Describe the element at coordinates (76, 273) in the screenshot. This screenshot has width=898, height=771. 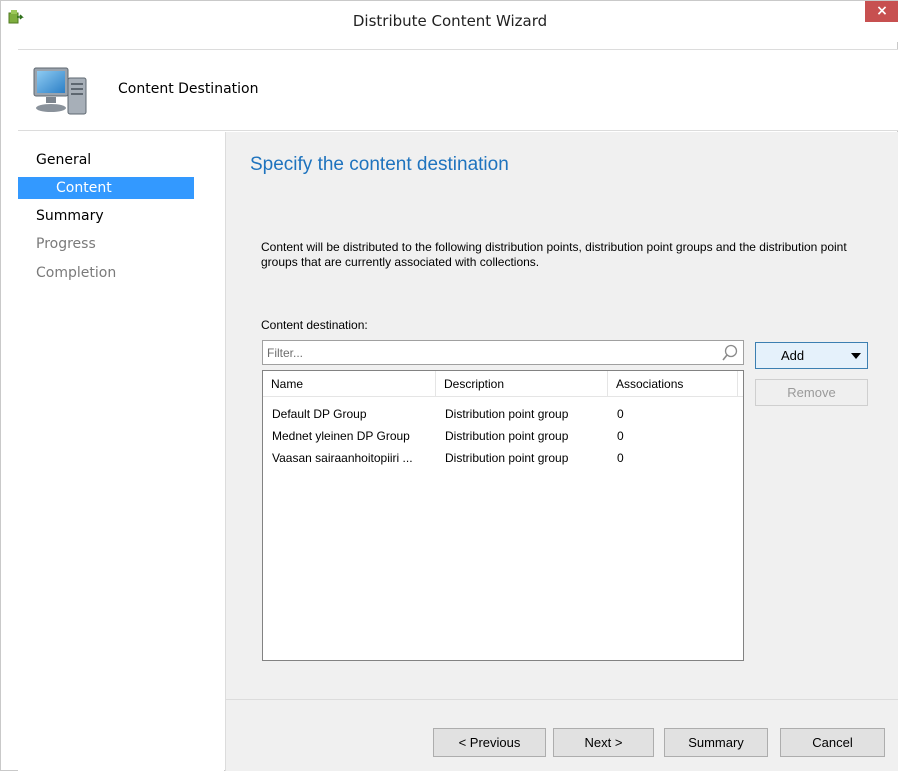
I see `nav-item-completion: Completion` at that location.